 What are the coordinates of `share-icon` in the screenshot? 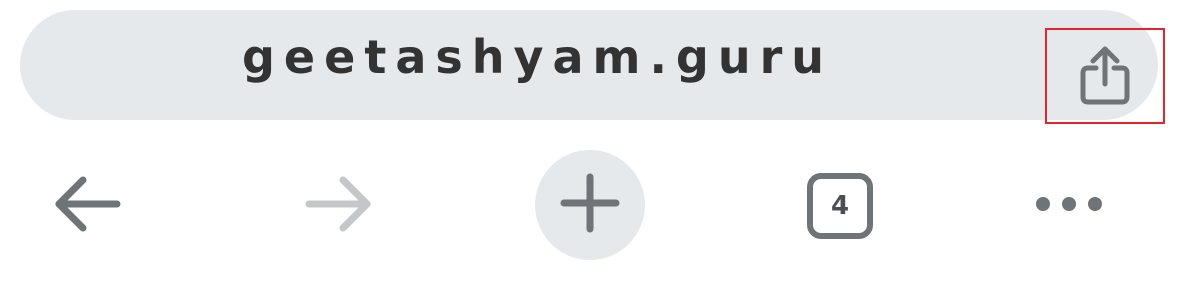 It's located at (1105, 76).